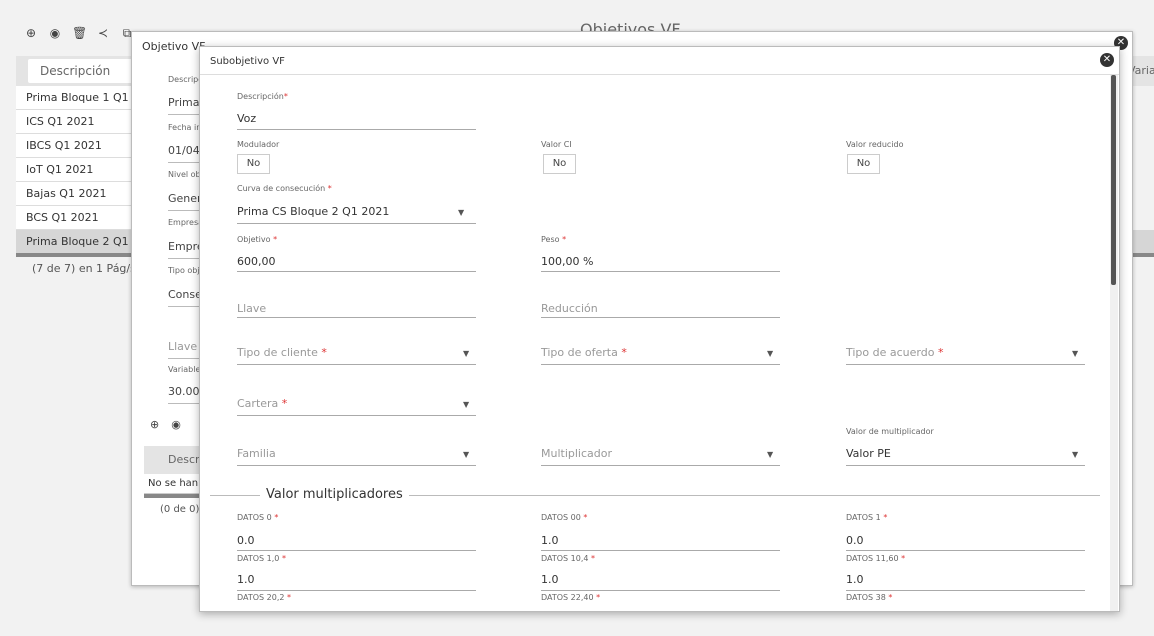 Image resolution: width=1154 pixels, height=636 pixels. Describe the element at coordinates (256, 453) in the screenshot. I see `familia-select: Familia` at that location.